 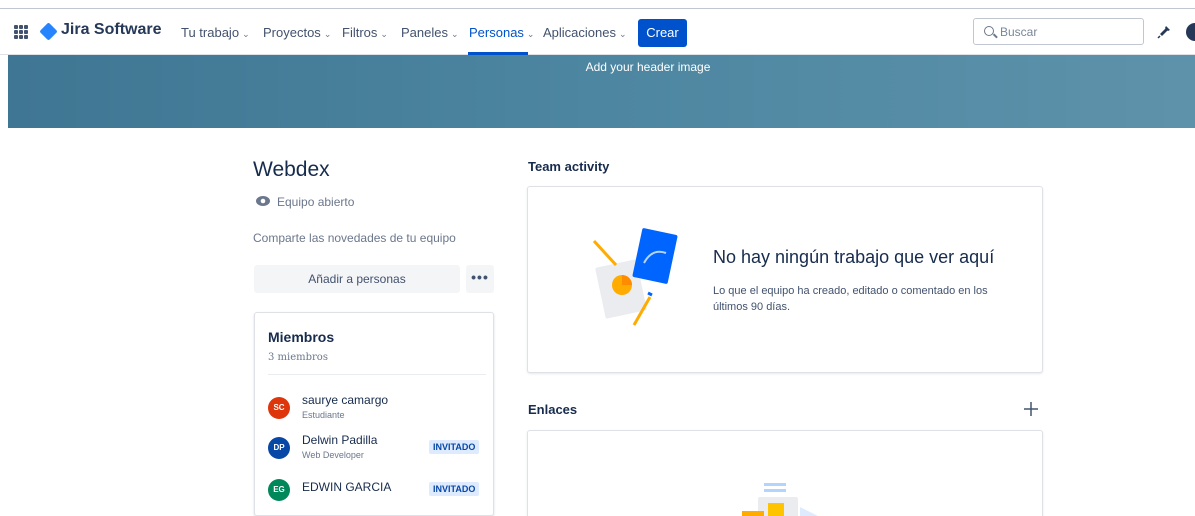 I want to click on member-item: DP Delwin Padilla Web Developer INVITADO, so click(x=378, y=450).